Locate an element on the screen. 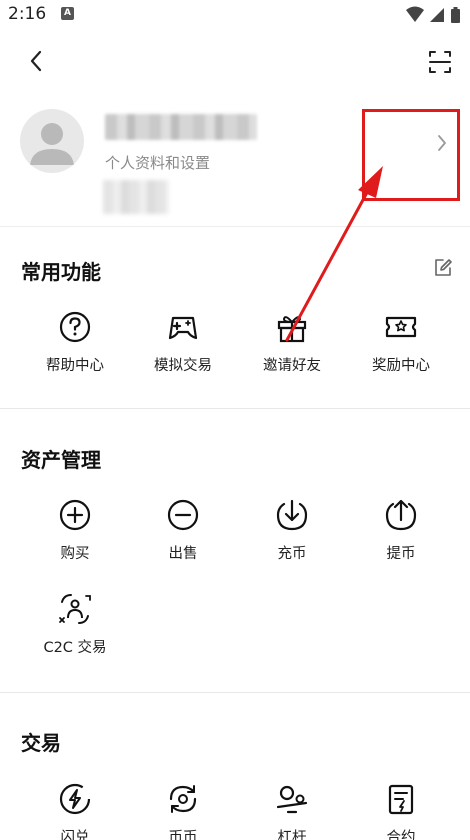 The height and width of the screenshot is (840, 470). annotation-highlight-box is located at coordinates (411, 155).